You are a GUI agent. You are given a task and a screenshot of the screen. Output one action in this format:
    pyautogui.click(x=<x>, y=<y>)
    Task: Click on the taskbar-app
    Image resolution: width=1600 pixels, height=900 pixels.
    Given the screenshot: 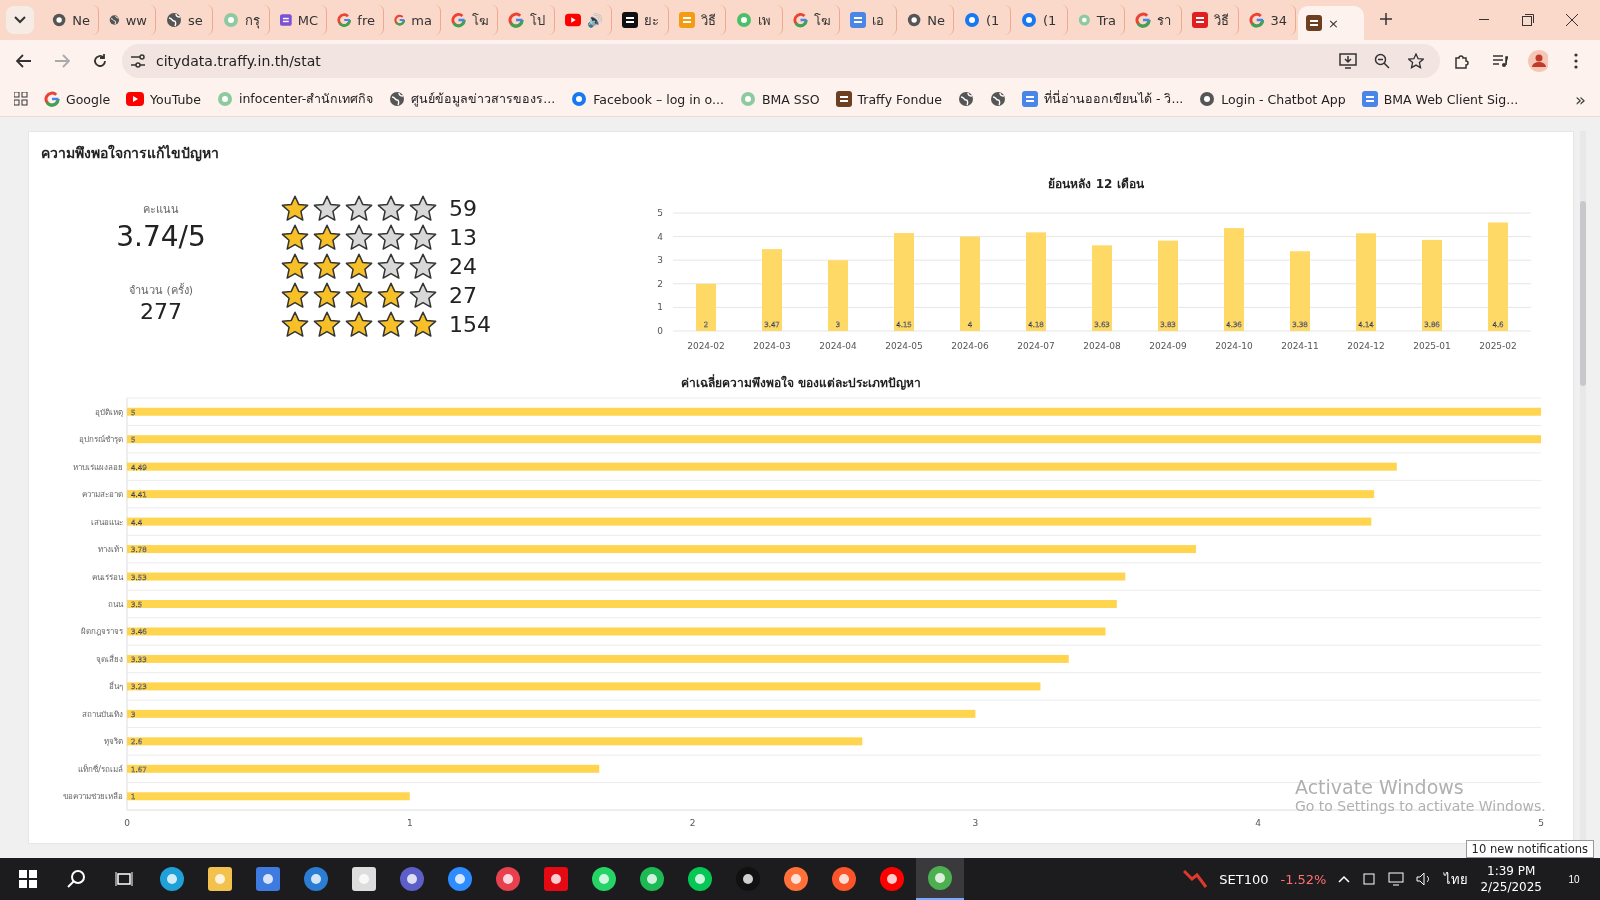 What is the action you would take?
    pyautogui.click(x=940, y=879)
    